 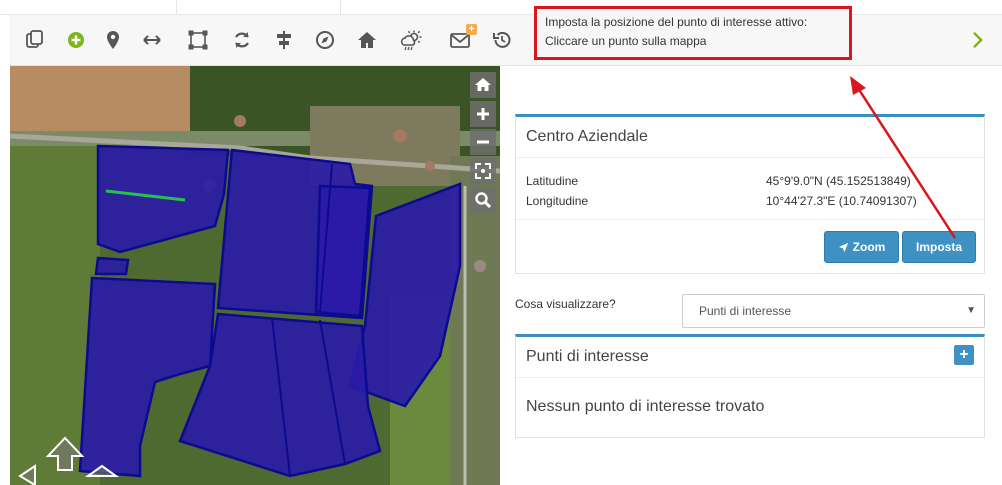 What do you see at coordinates (198, 40) in the screenshot?
I see `polygon-select-icon` at bounding box center [198, 40].